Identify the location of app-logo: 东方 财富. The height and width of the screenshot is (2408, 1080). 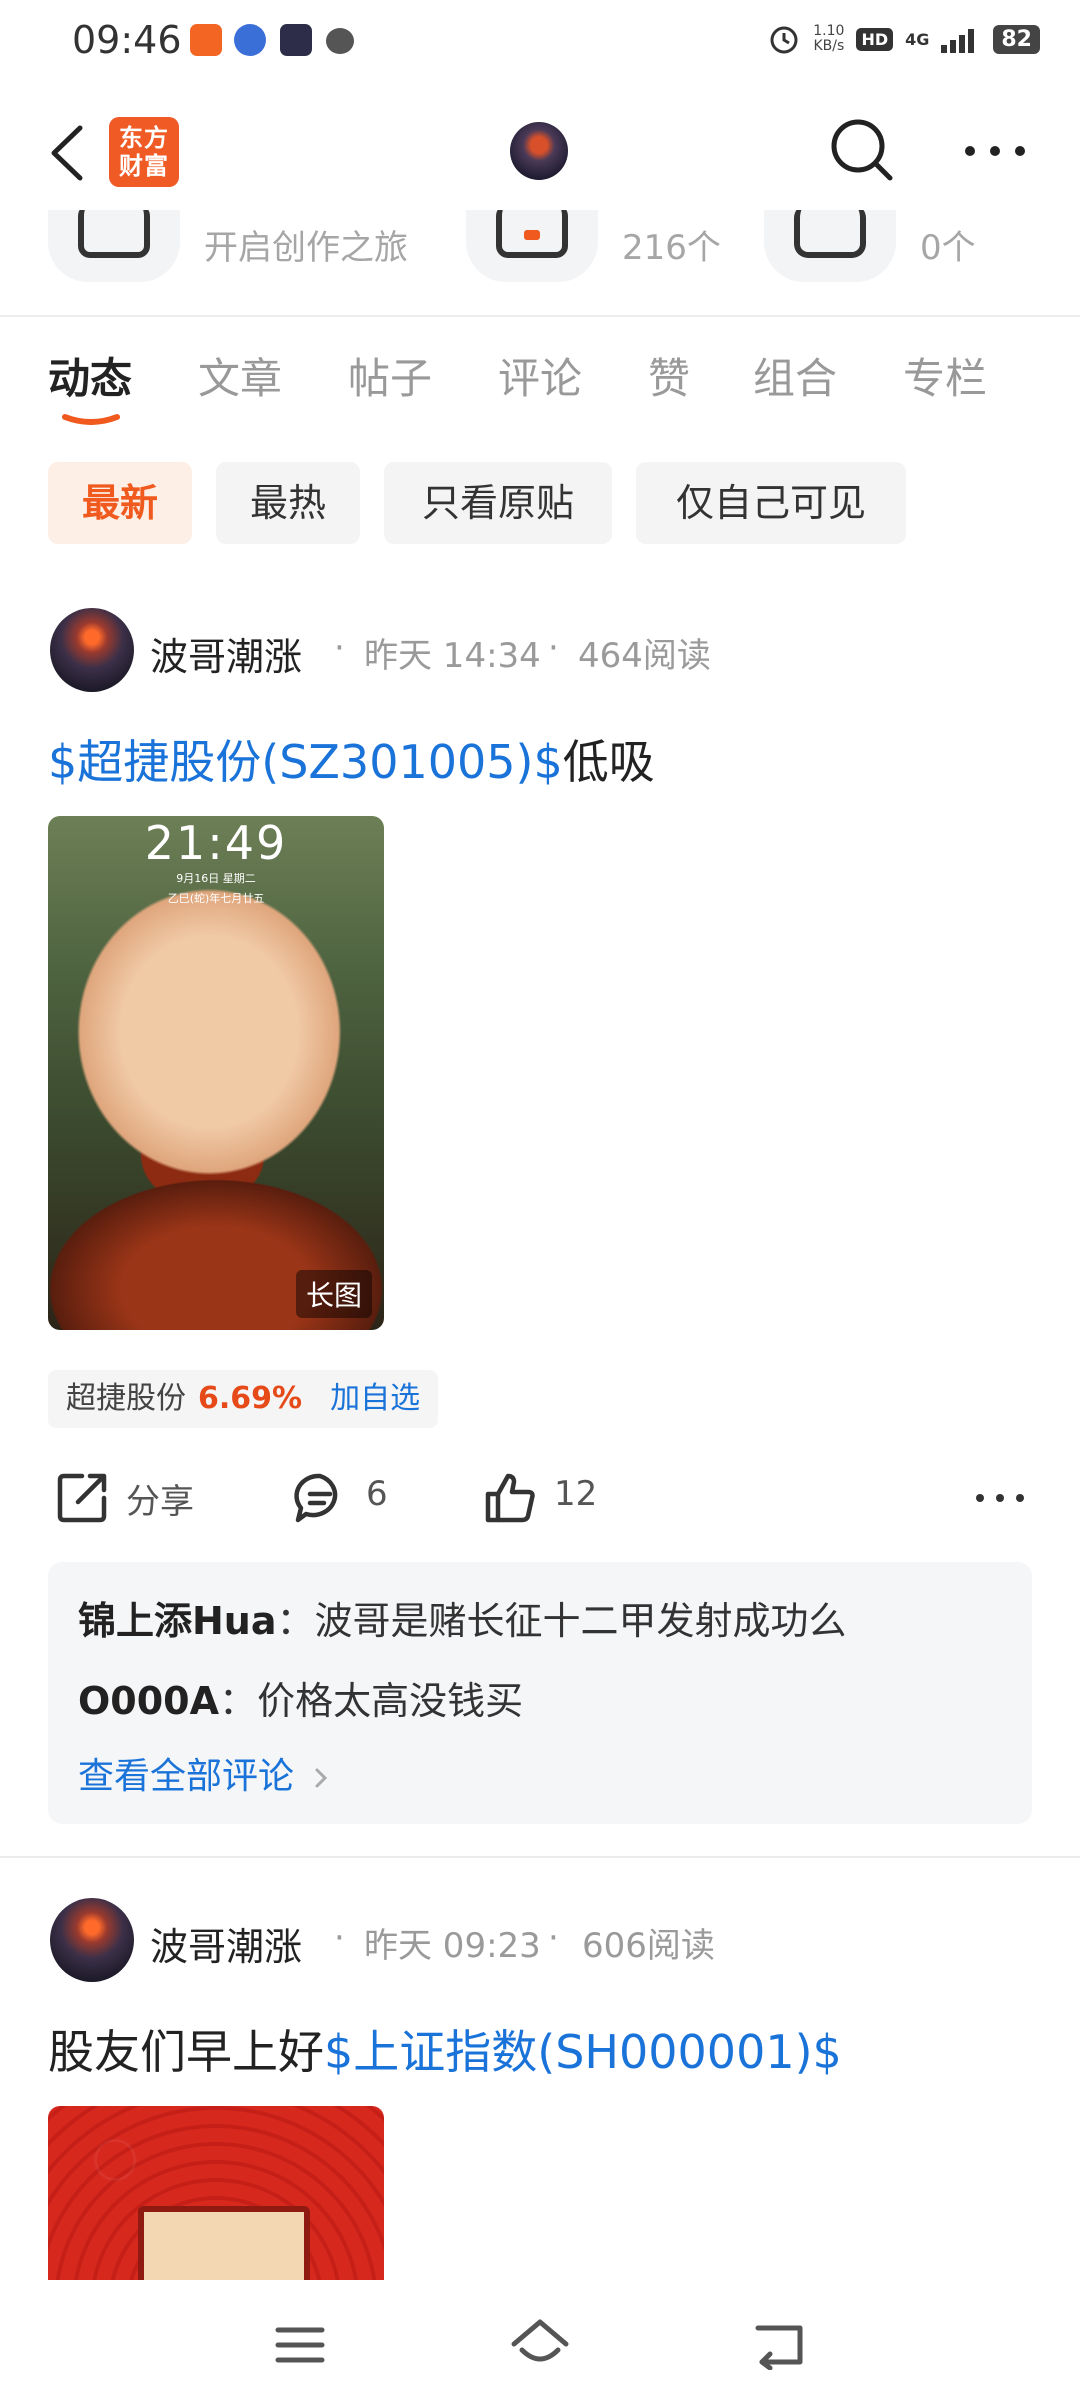
(144, 152).